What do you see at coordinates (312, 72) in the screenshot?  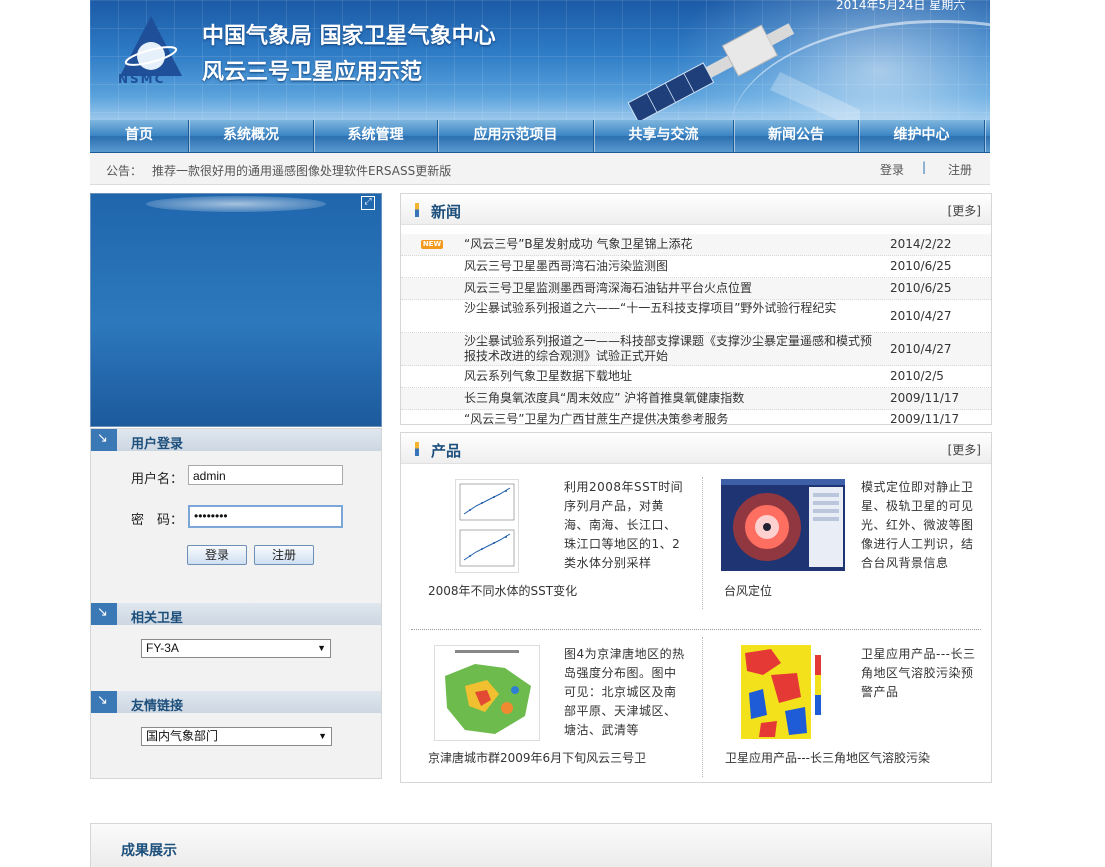 I see `site-subtitle: 风云三号卫星应用示范` at bounding box center [312, 72].